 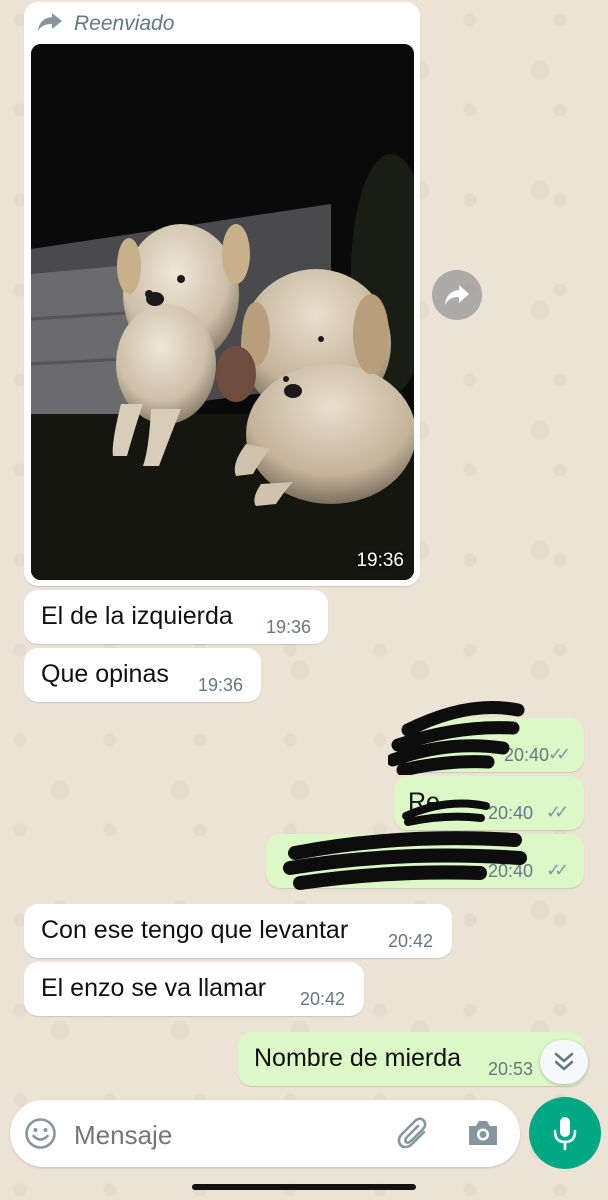 I want to click on message-text: El de la izquierda, so click(x=137, y=616).